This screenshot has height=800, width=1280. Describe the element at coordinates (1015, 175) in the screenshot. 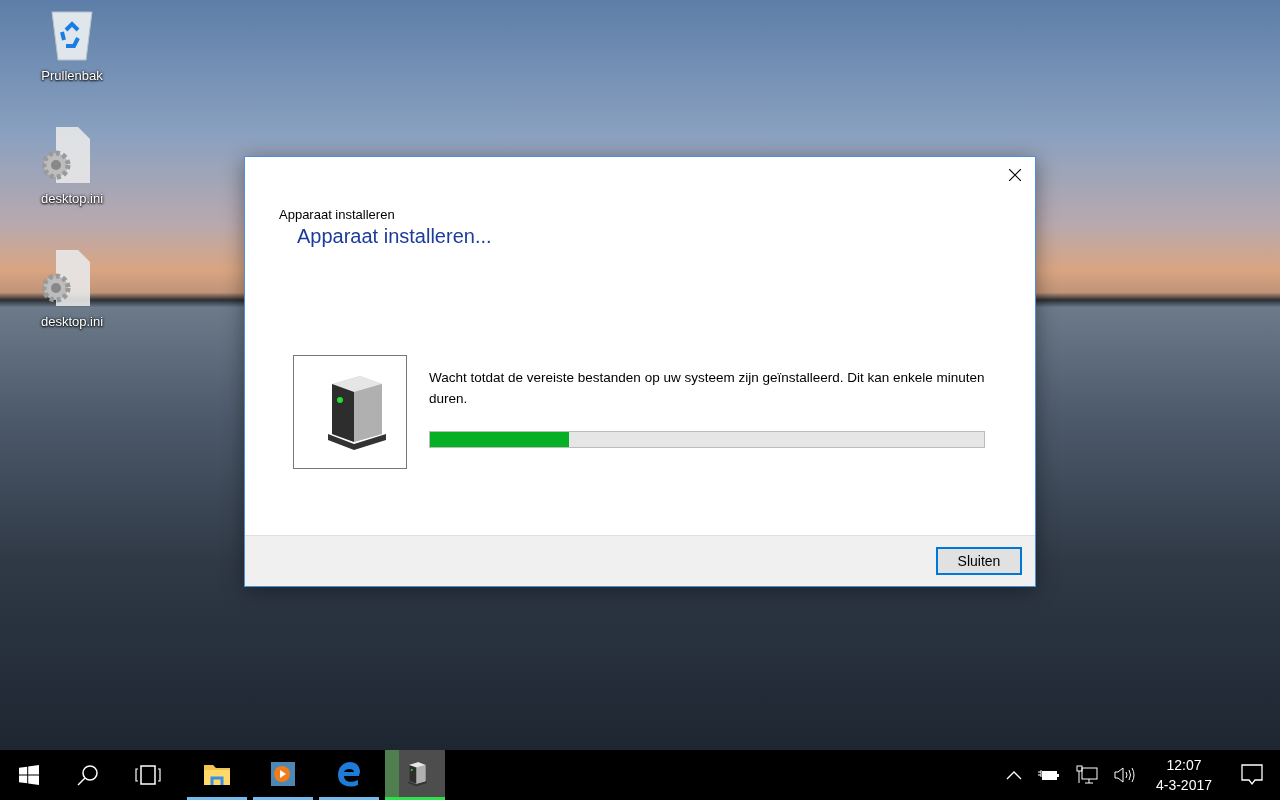

I see `close-icon` at that location.